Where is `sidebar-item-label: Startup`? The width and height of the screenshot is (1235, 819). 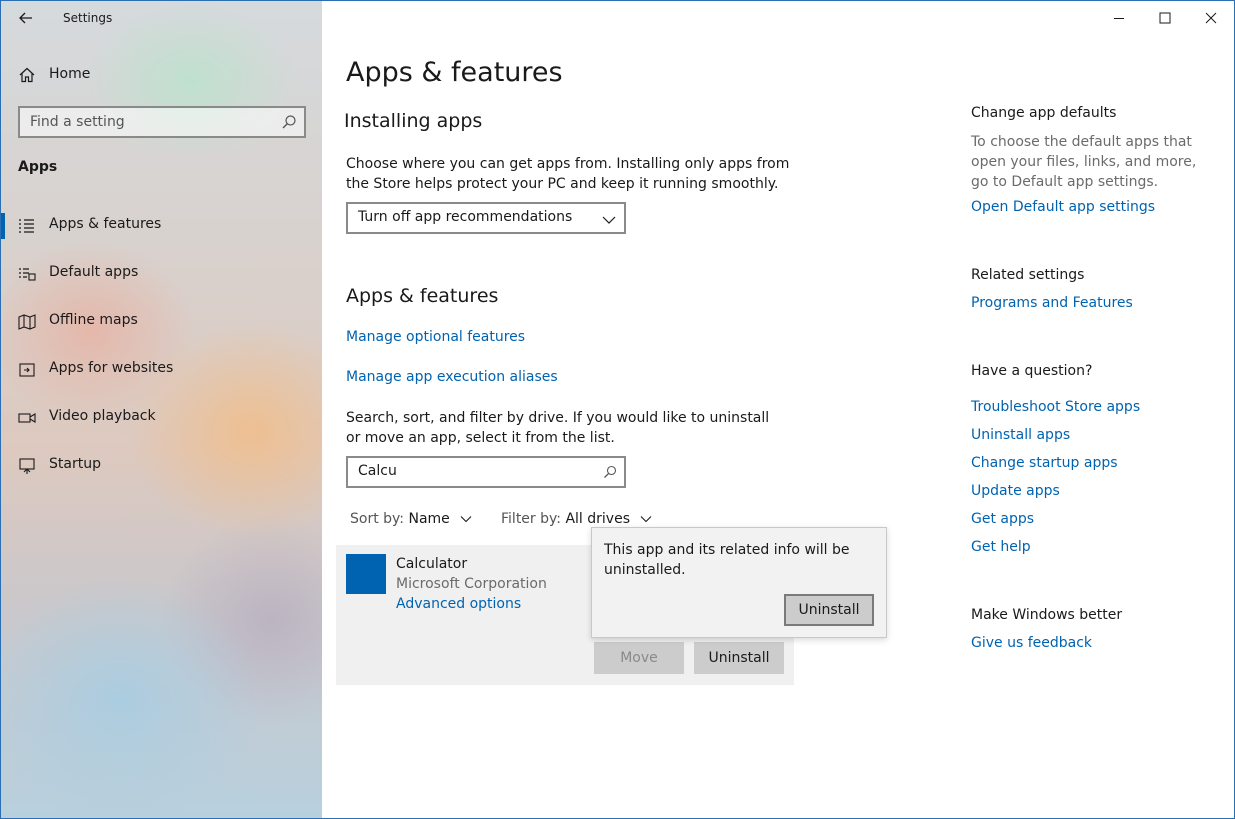
sidebar-item-label: Startup is located at coordinates (75, 464).